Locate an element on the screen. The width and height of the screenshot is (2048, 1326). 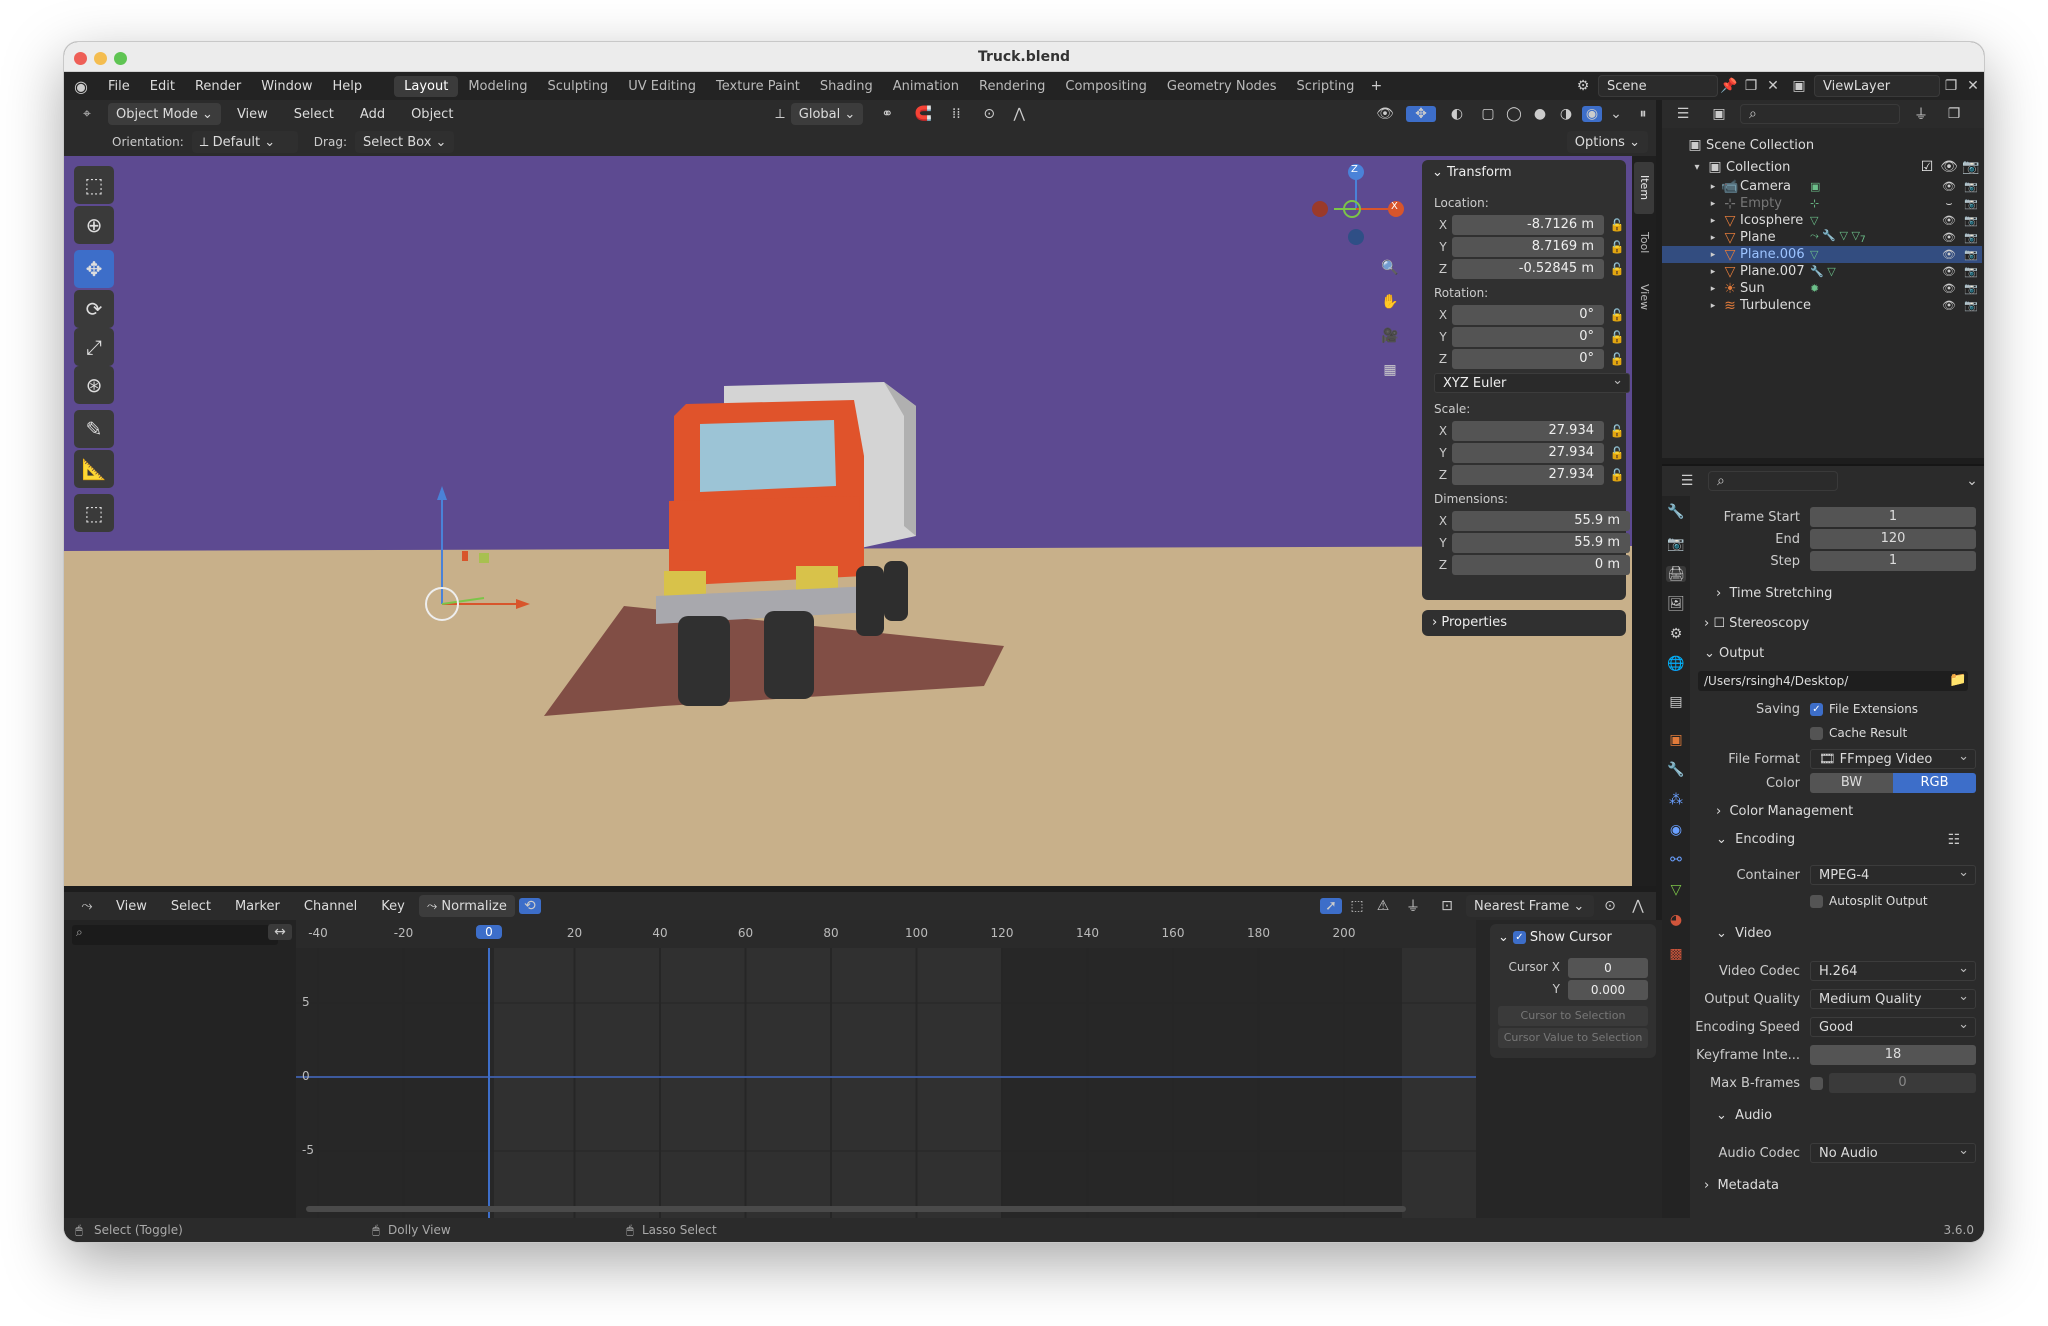
scale-y-field: 27.934 is located at coordinates (1528, 453).